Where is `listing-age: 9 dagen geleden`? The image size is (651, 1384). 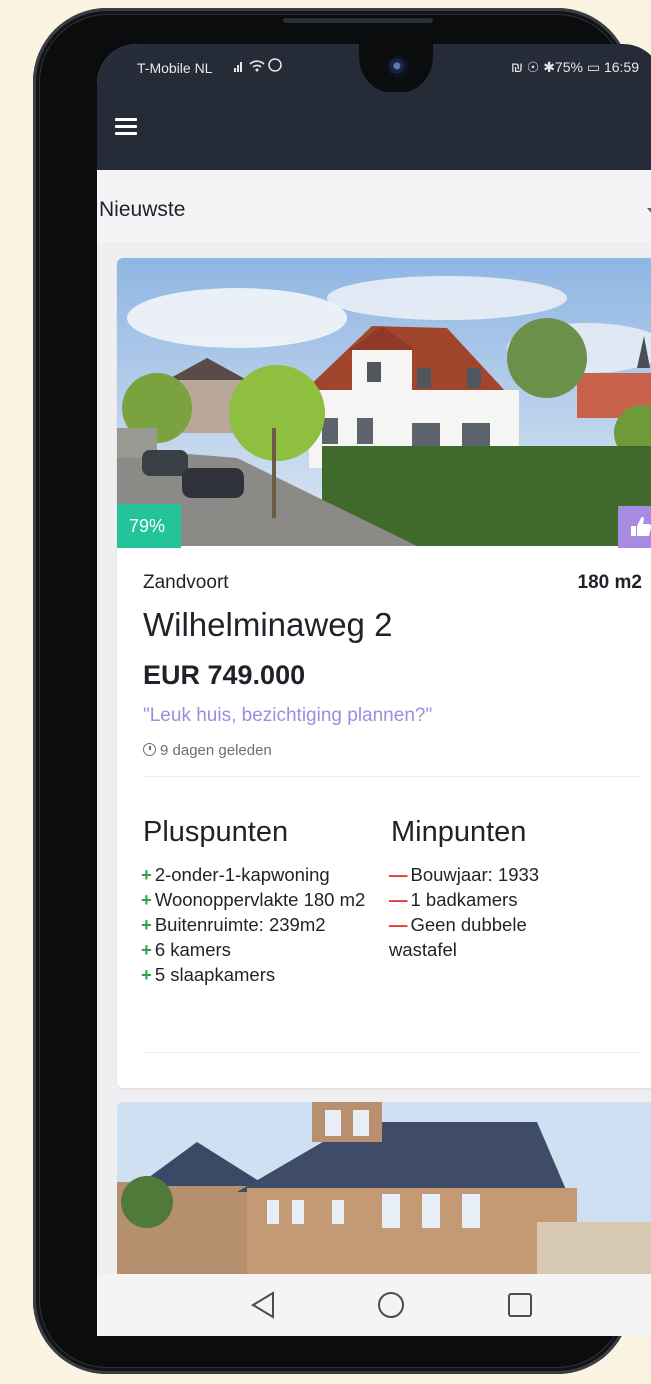 listing-age: 9 dagen geleden is located at coordinates (207, 750).